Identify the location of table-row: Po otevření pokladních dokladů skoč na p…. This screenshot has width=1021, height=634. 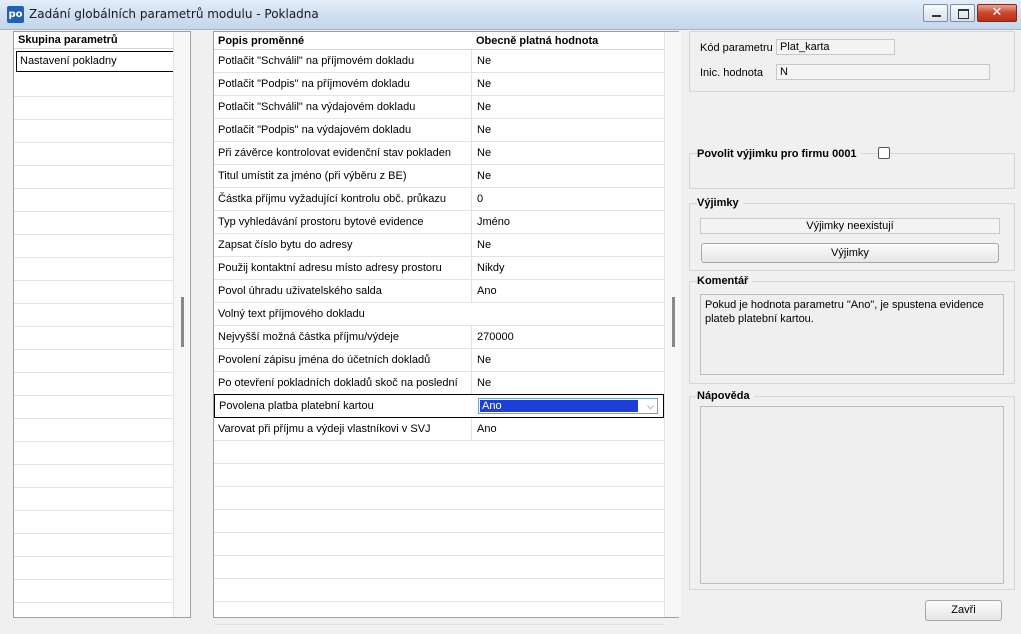
(439, 383).